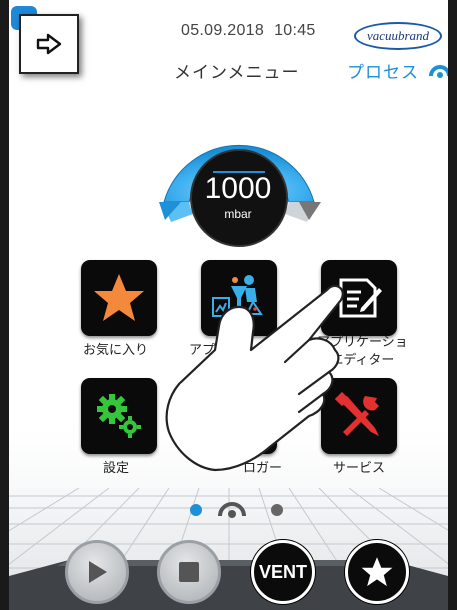  I want to click on favorites-label: お気に入り, so click(116, 350).